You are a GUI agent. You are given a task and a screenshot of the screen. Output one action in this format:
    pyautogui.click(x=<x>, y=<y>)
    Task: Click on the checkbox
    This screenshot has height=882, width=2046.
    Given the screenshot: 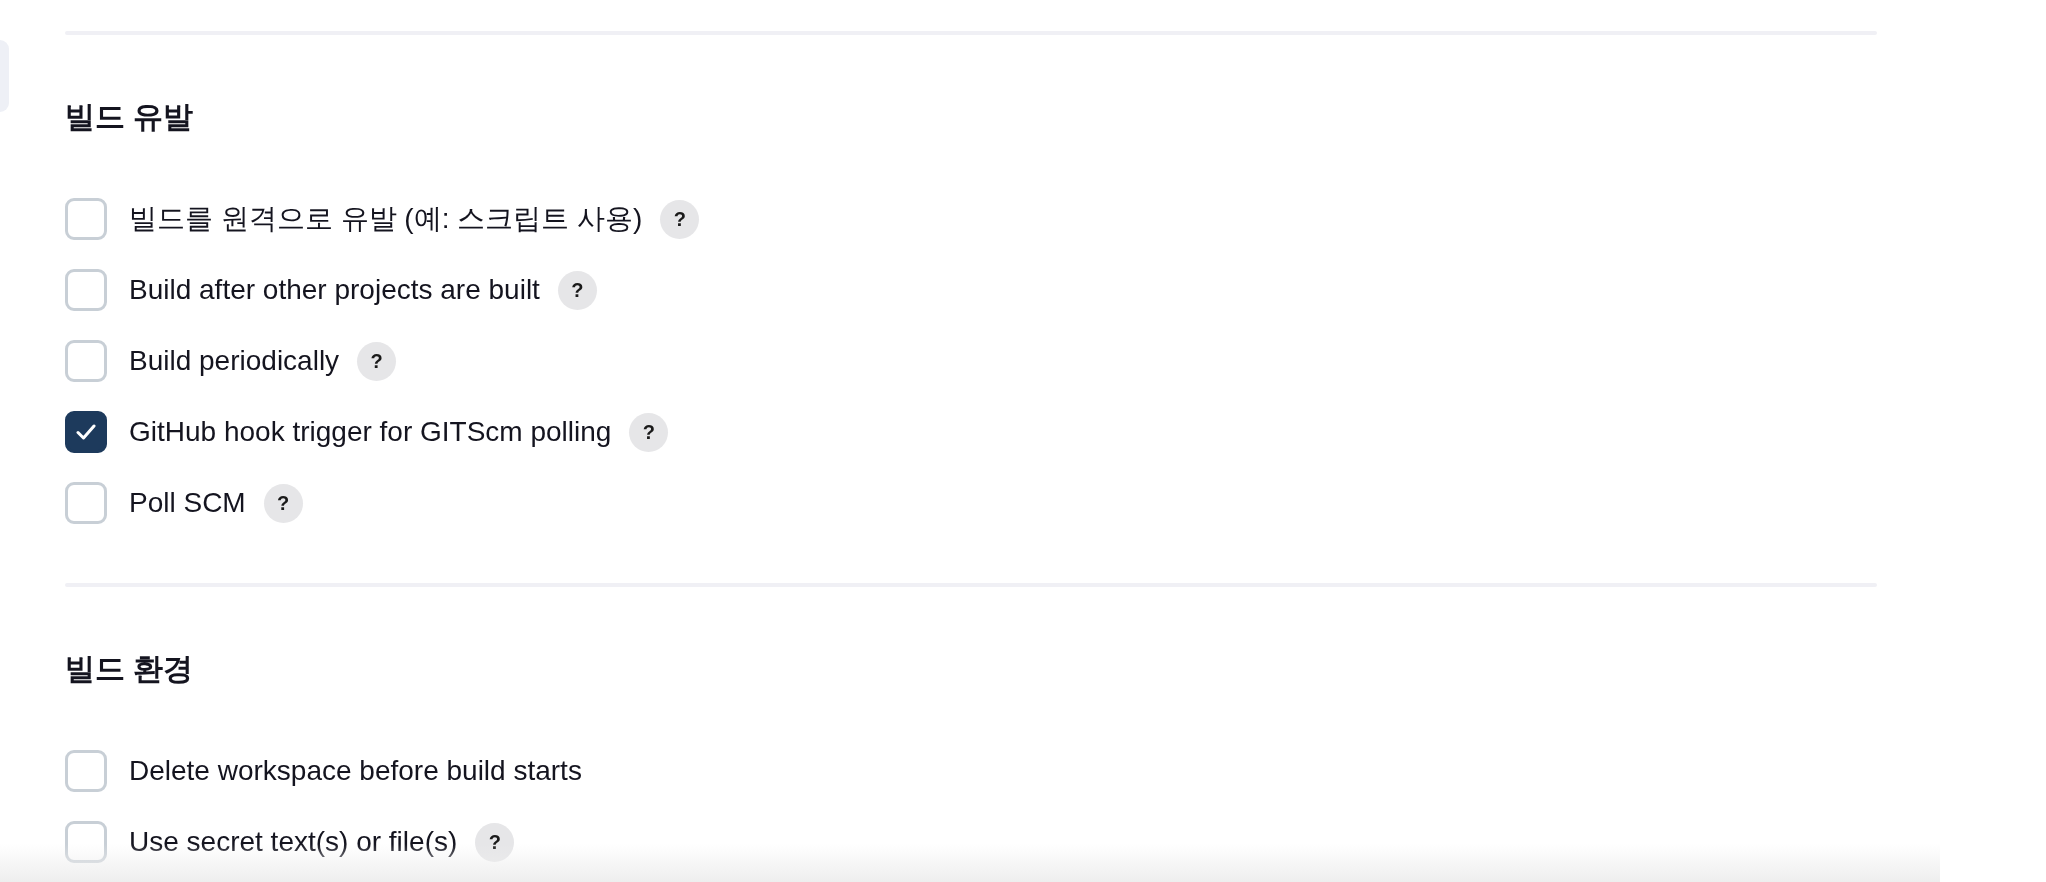 What is the action you would take?
    pyautogui.click(x=86, y=432)
    